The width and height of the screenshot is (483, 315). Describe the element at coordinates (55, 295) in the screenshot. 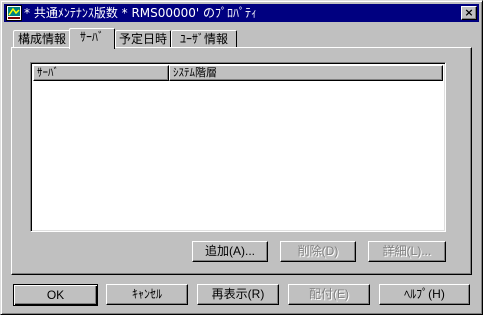

I see `ok-button: OK` at that location.